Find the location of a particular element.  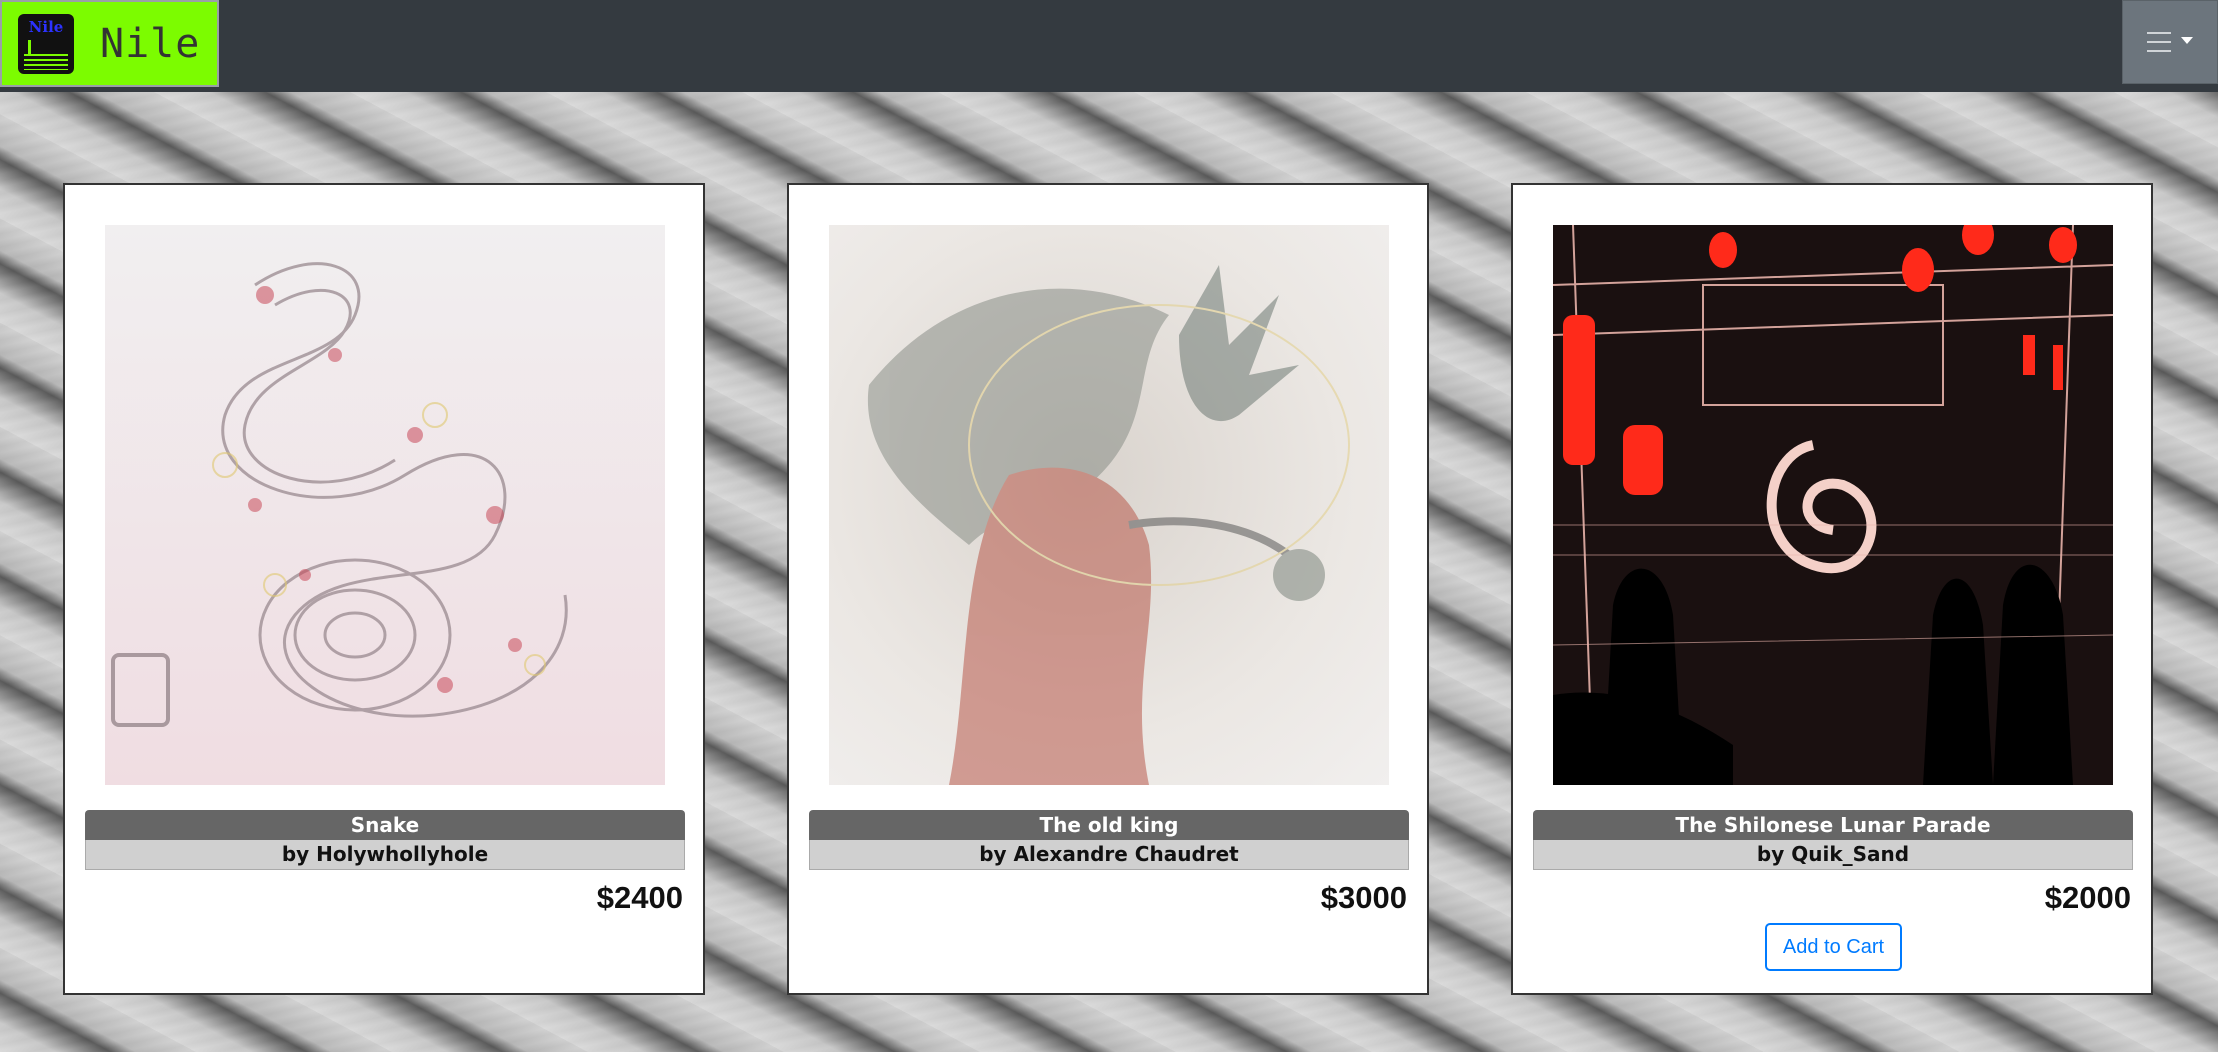

lunar-parade-artwork is located at coordinates (1833, 505).